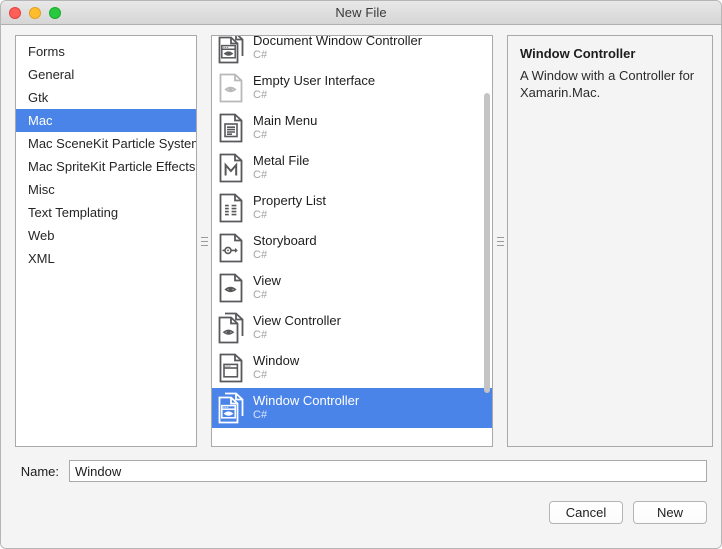 The width and height of the screenshot is (722, 549). I want to click on template-item: View C#, so click(352, 288).